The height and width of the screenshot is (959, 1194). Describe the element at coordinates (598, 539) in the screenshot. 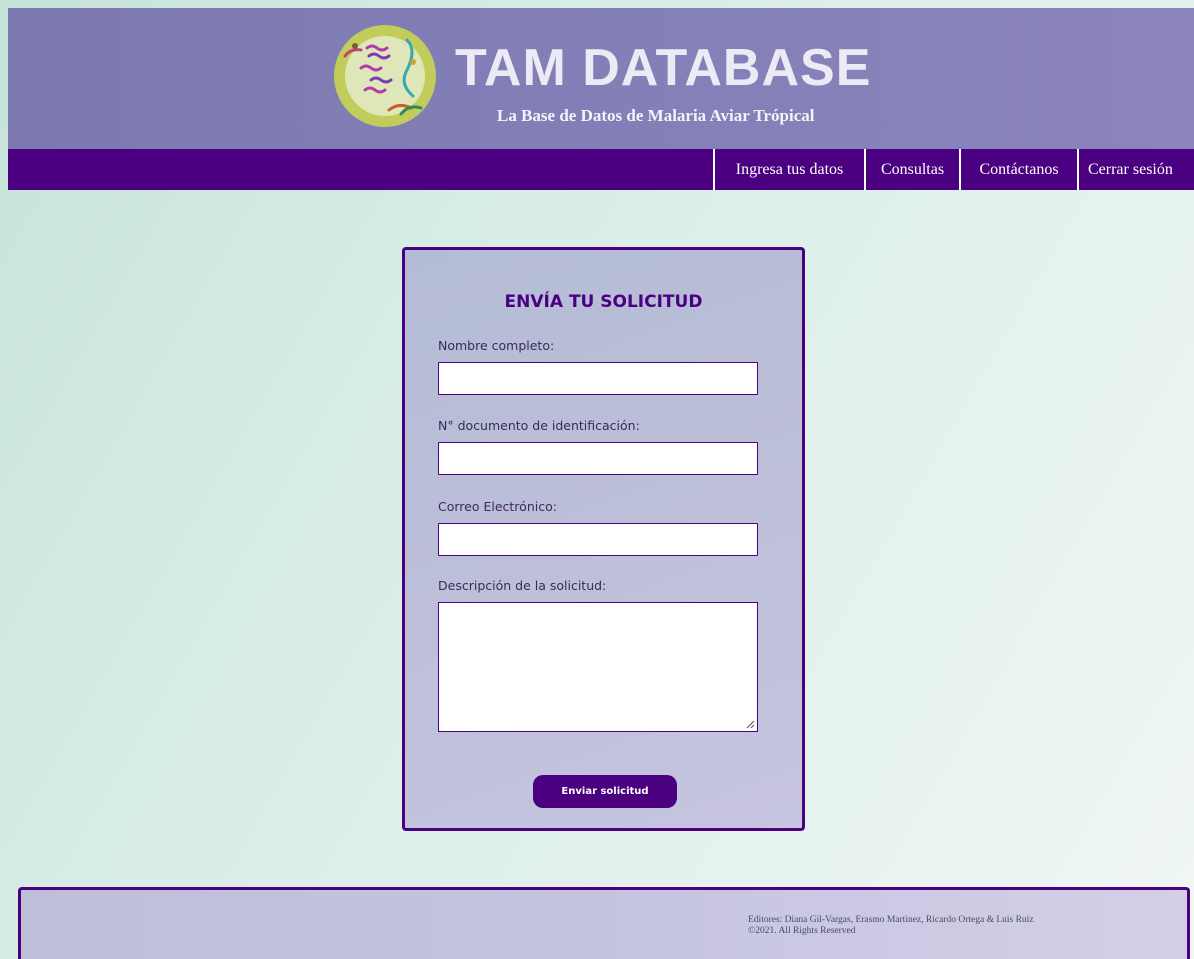

I see `correo-input` at that location.